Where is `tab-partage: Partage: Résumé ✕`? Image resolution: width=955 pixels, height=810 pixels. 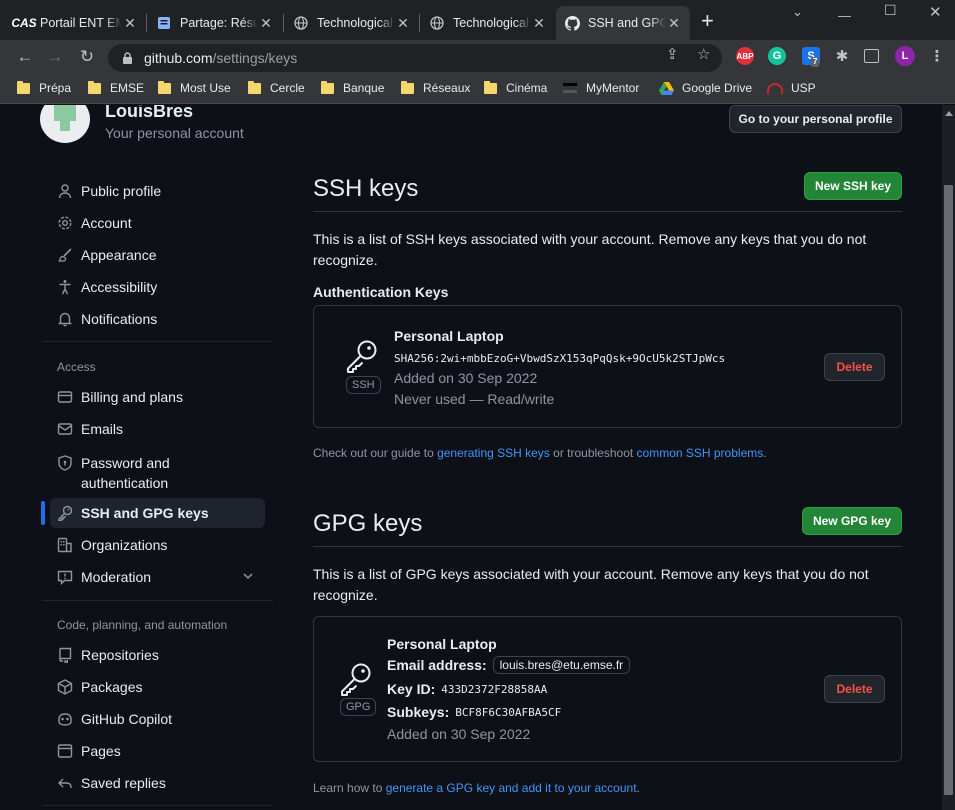
tab-partage: Partage: Résumé ✕ is located at coordinates (215, 23).